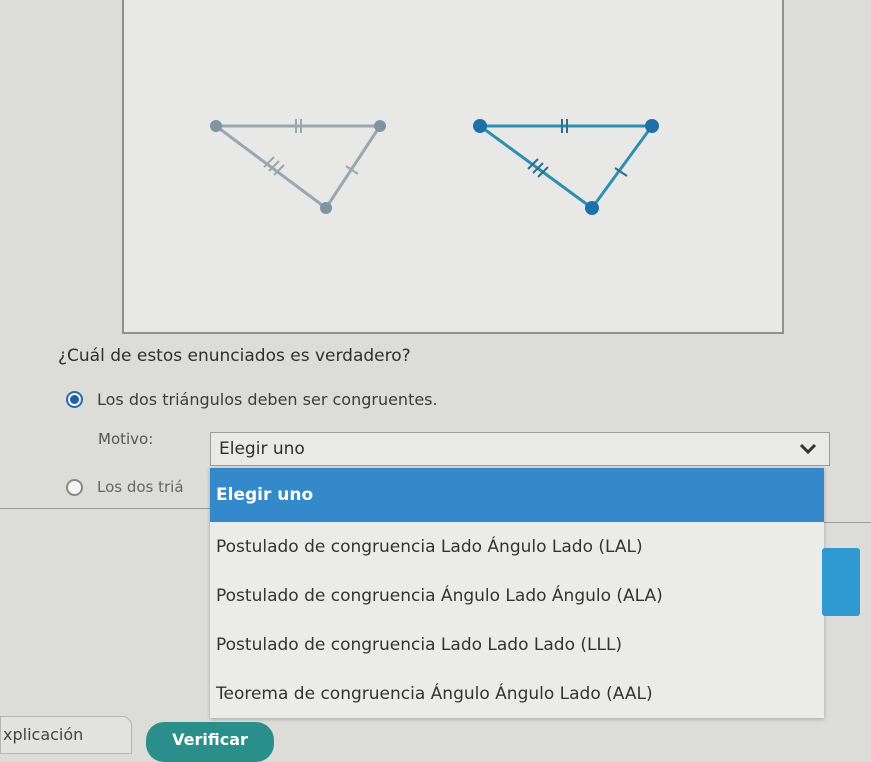  I want to click on explanation-tab: xplicación, so click(66, 735).